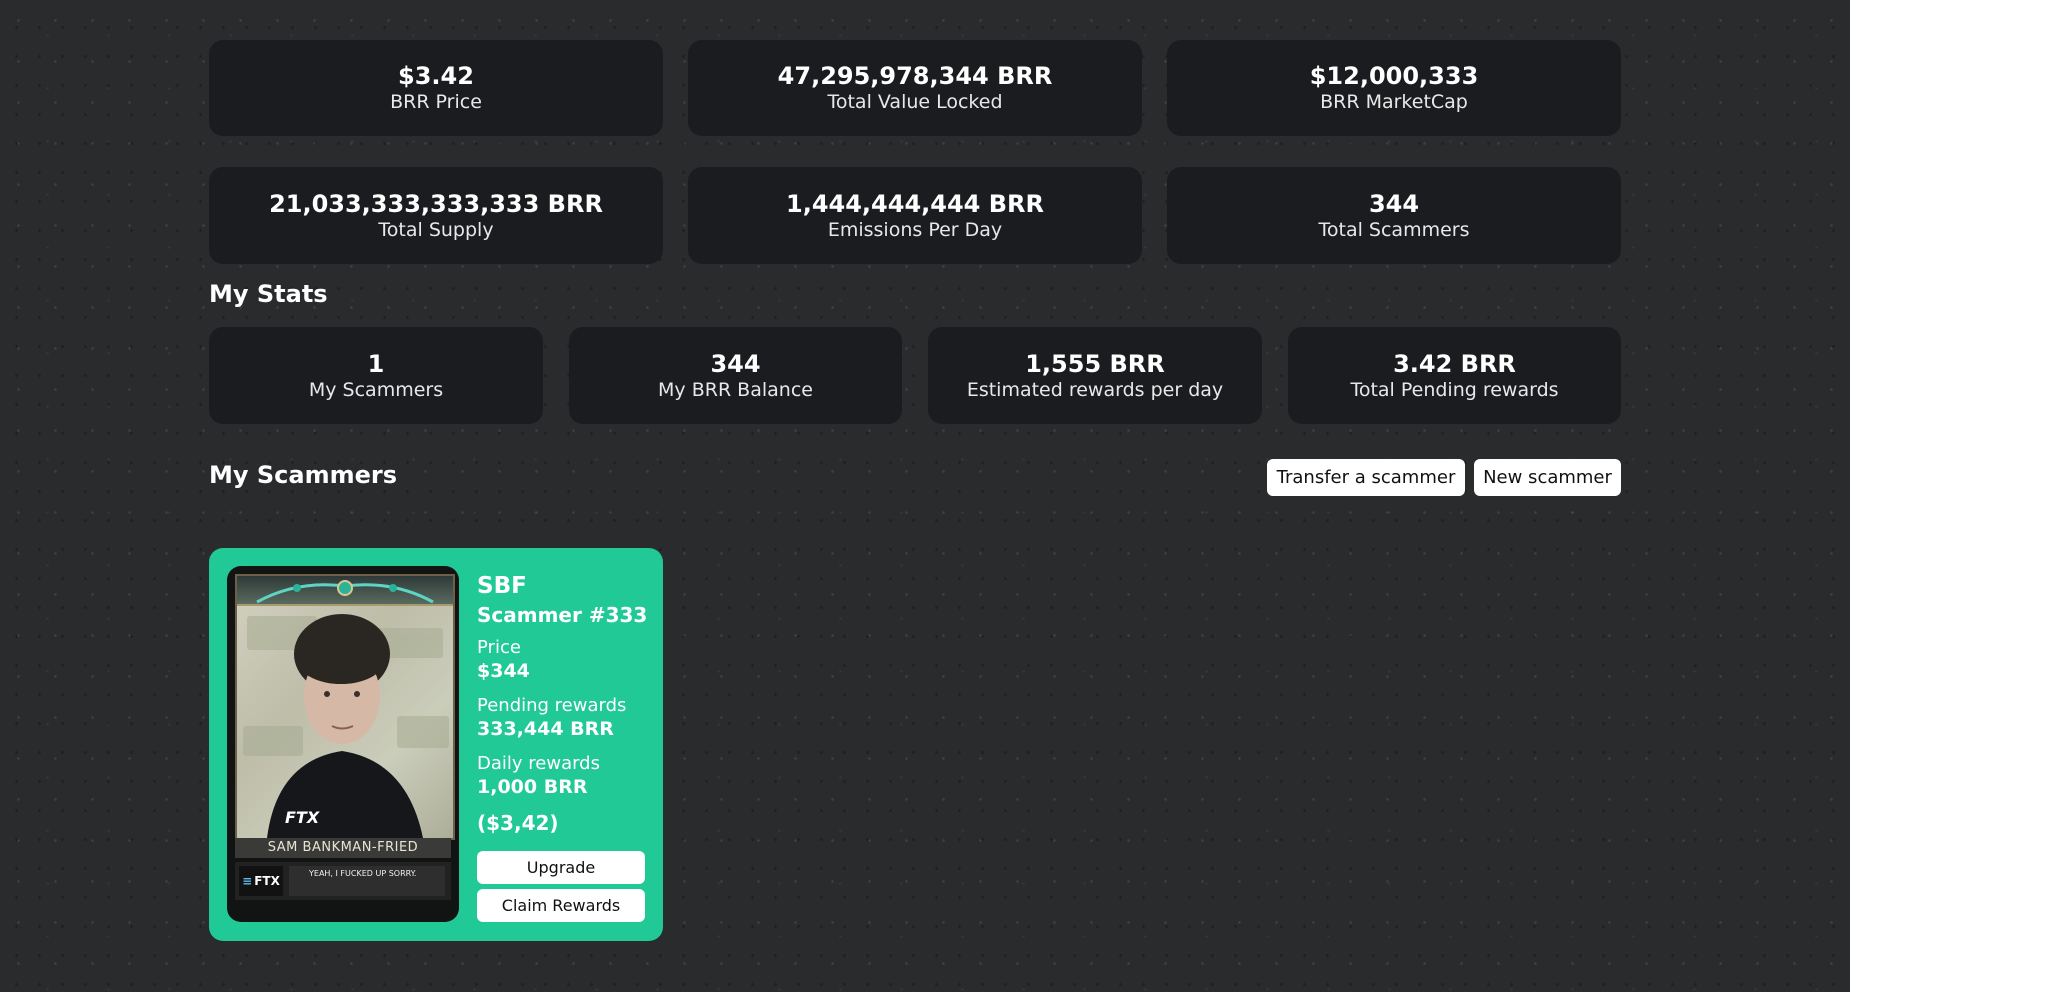  What do you see at coordinates (1547, 477) in the screenshot?
I see `new-scammer-button: New scammer` at bounding box center [1547, 477].